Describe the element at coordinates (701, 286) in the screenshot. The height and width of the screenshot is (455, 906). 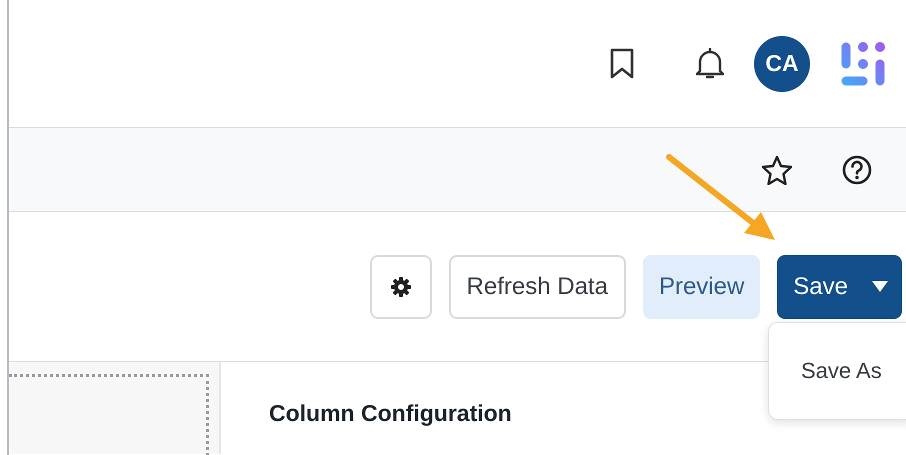
I see `preview-button: Preview` at that location.